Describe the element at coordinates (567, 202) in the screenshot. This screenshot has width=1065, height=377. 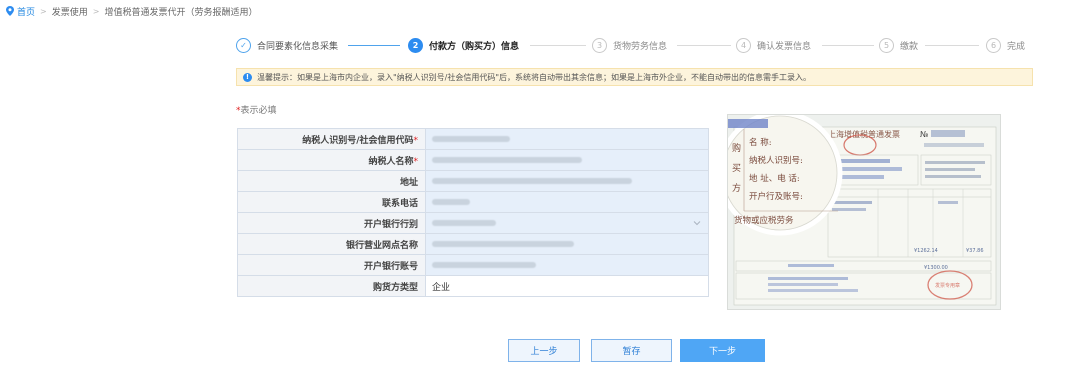
I see `phone-field` at that location.